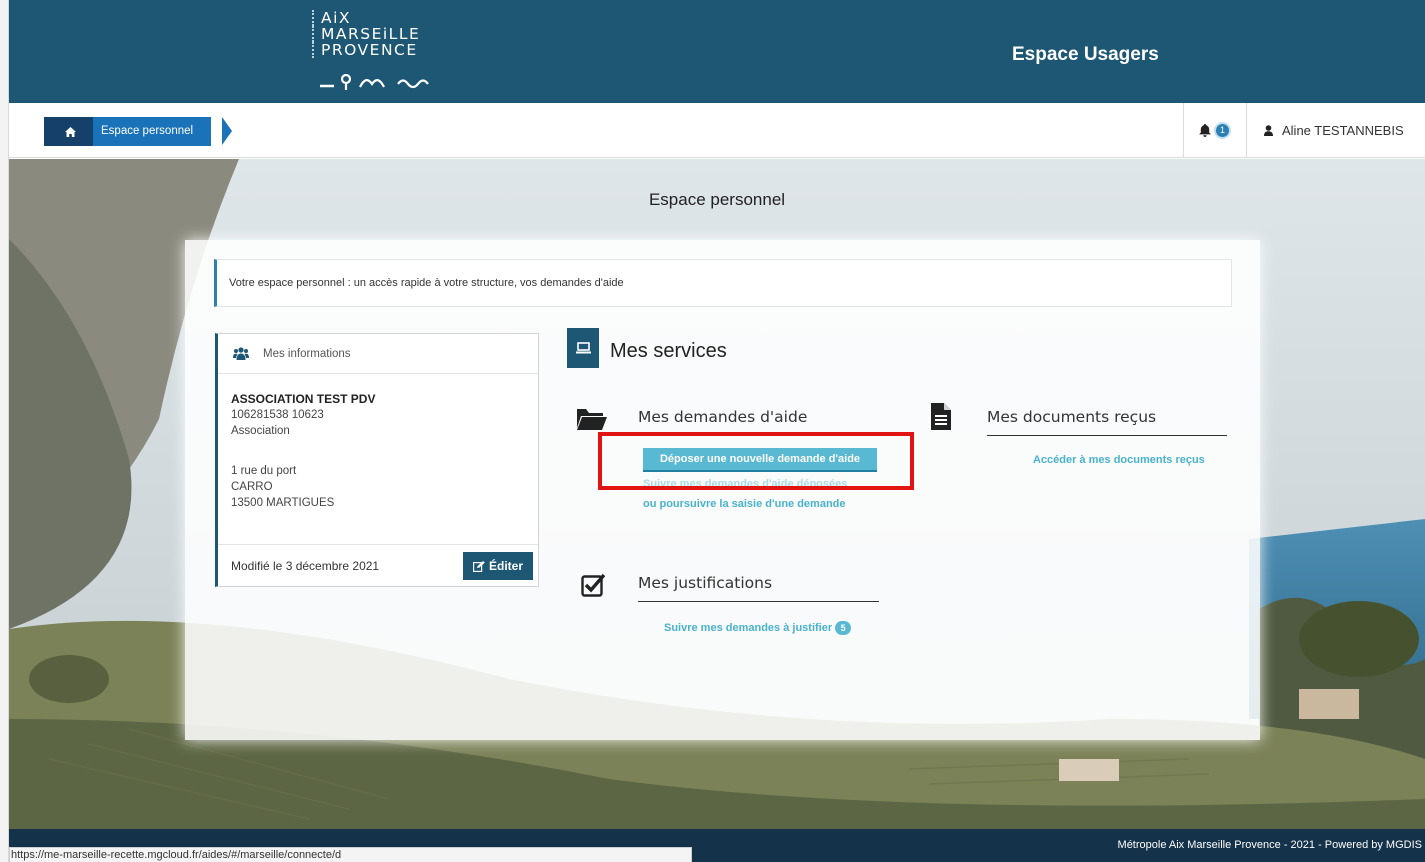  Describe the element at coordinates (378, 354) in the screenshot. I see `info-card-header: Mes informations` at that location.